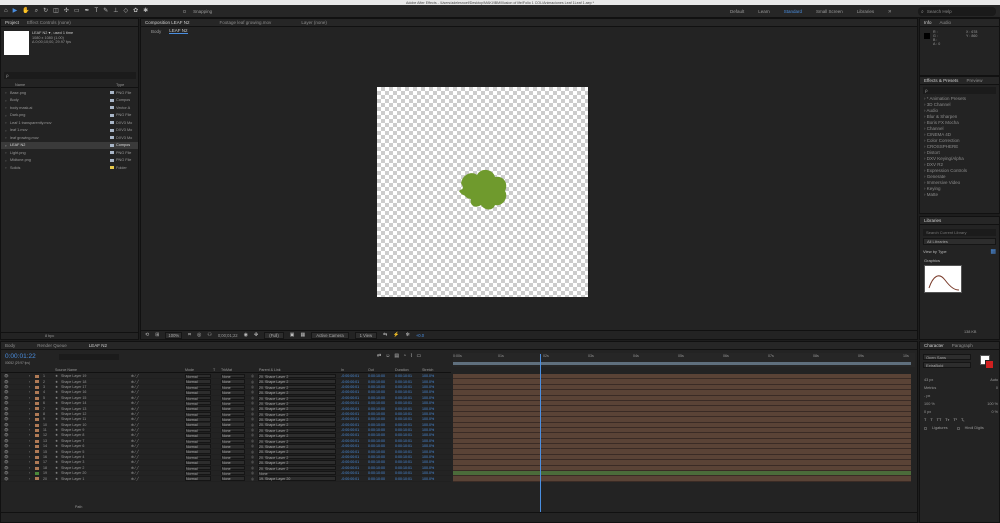 This screenshot has width=1000, height=523. Describe the element at coordinates (66, 11) in the screenshot. I see `pan-behind-tool-icon: ✣` at that location.